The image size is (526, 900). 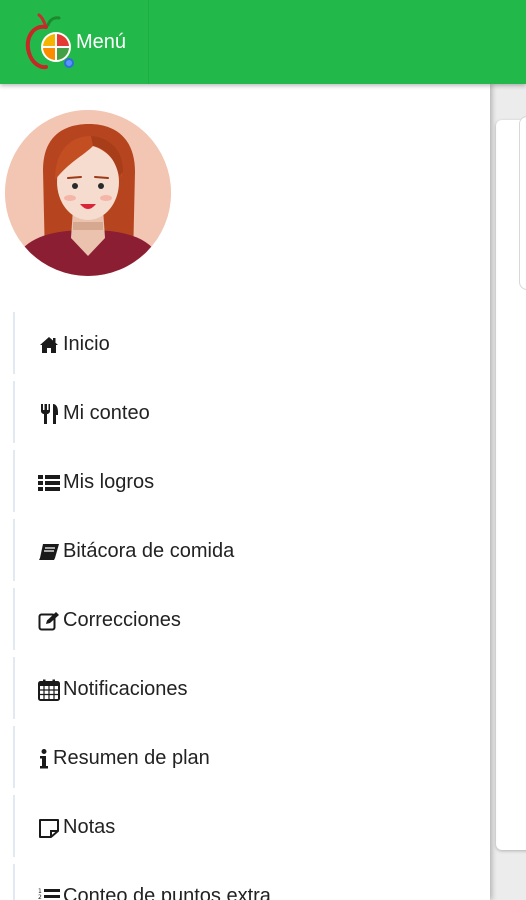 I want to click on nav-item-label: Notas, so click(x=89, y=827).